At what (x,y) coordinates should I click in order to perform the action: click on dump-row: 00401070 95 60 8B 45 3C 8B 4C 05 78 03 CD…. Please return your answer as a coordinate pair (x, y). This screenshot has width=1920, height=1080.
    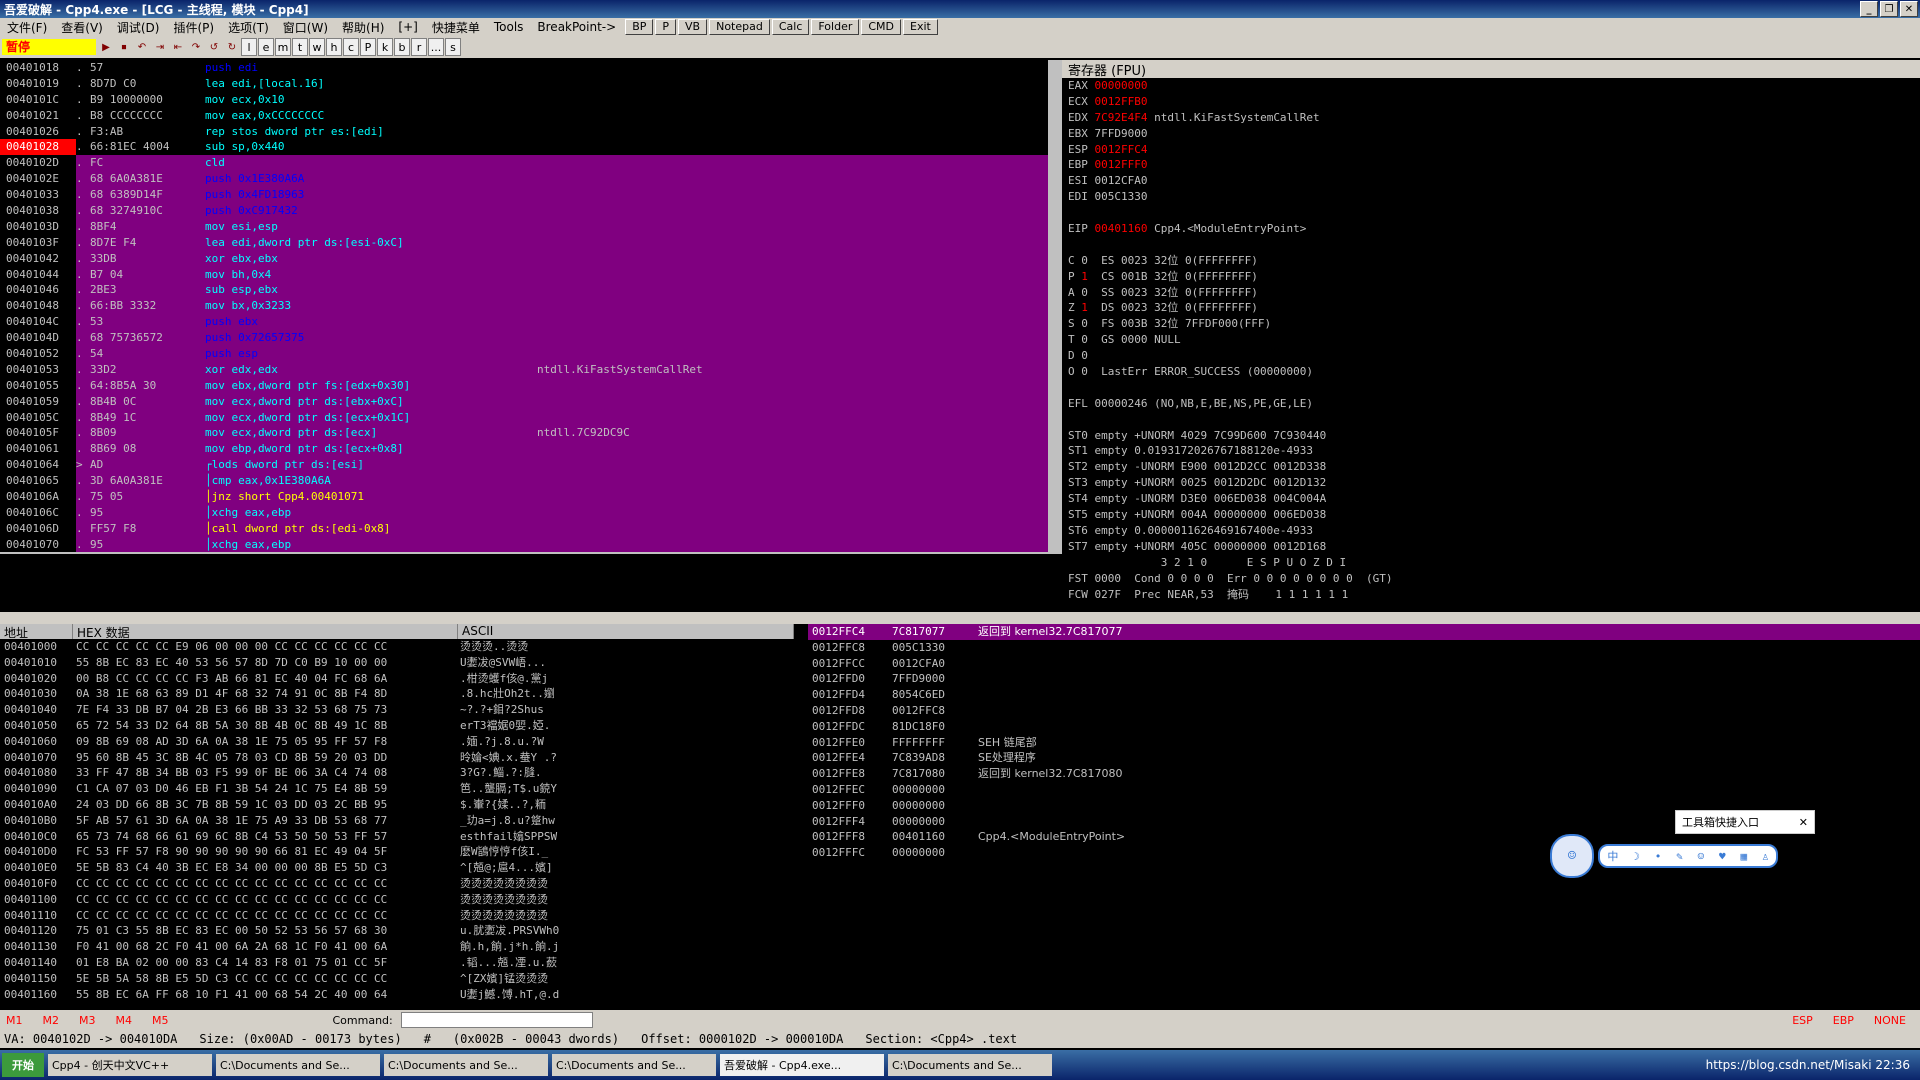
    Looking at the image, I should click on (397, 758).